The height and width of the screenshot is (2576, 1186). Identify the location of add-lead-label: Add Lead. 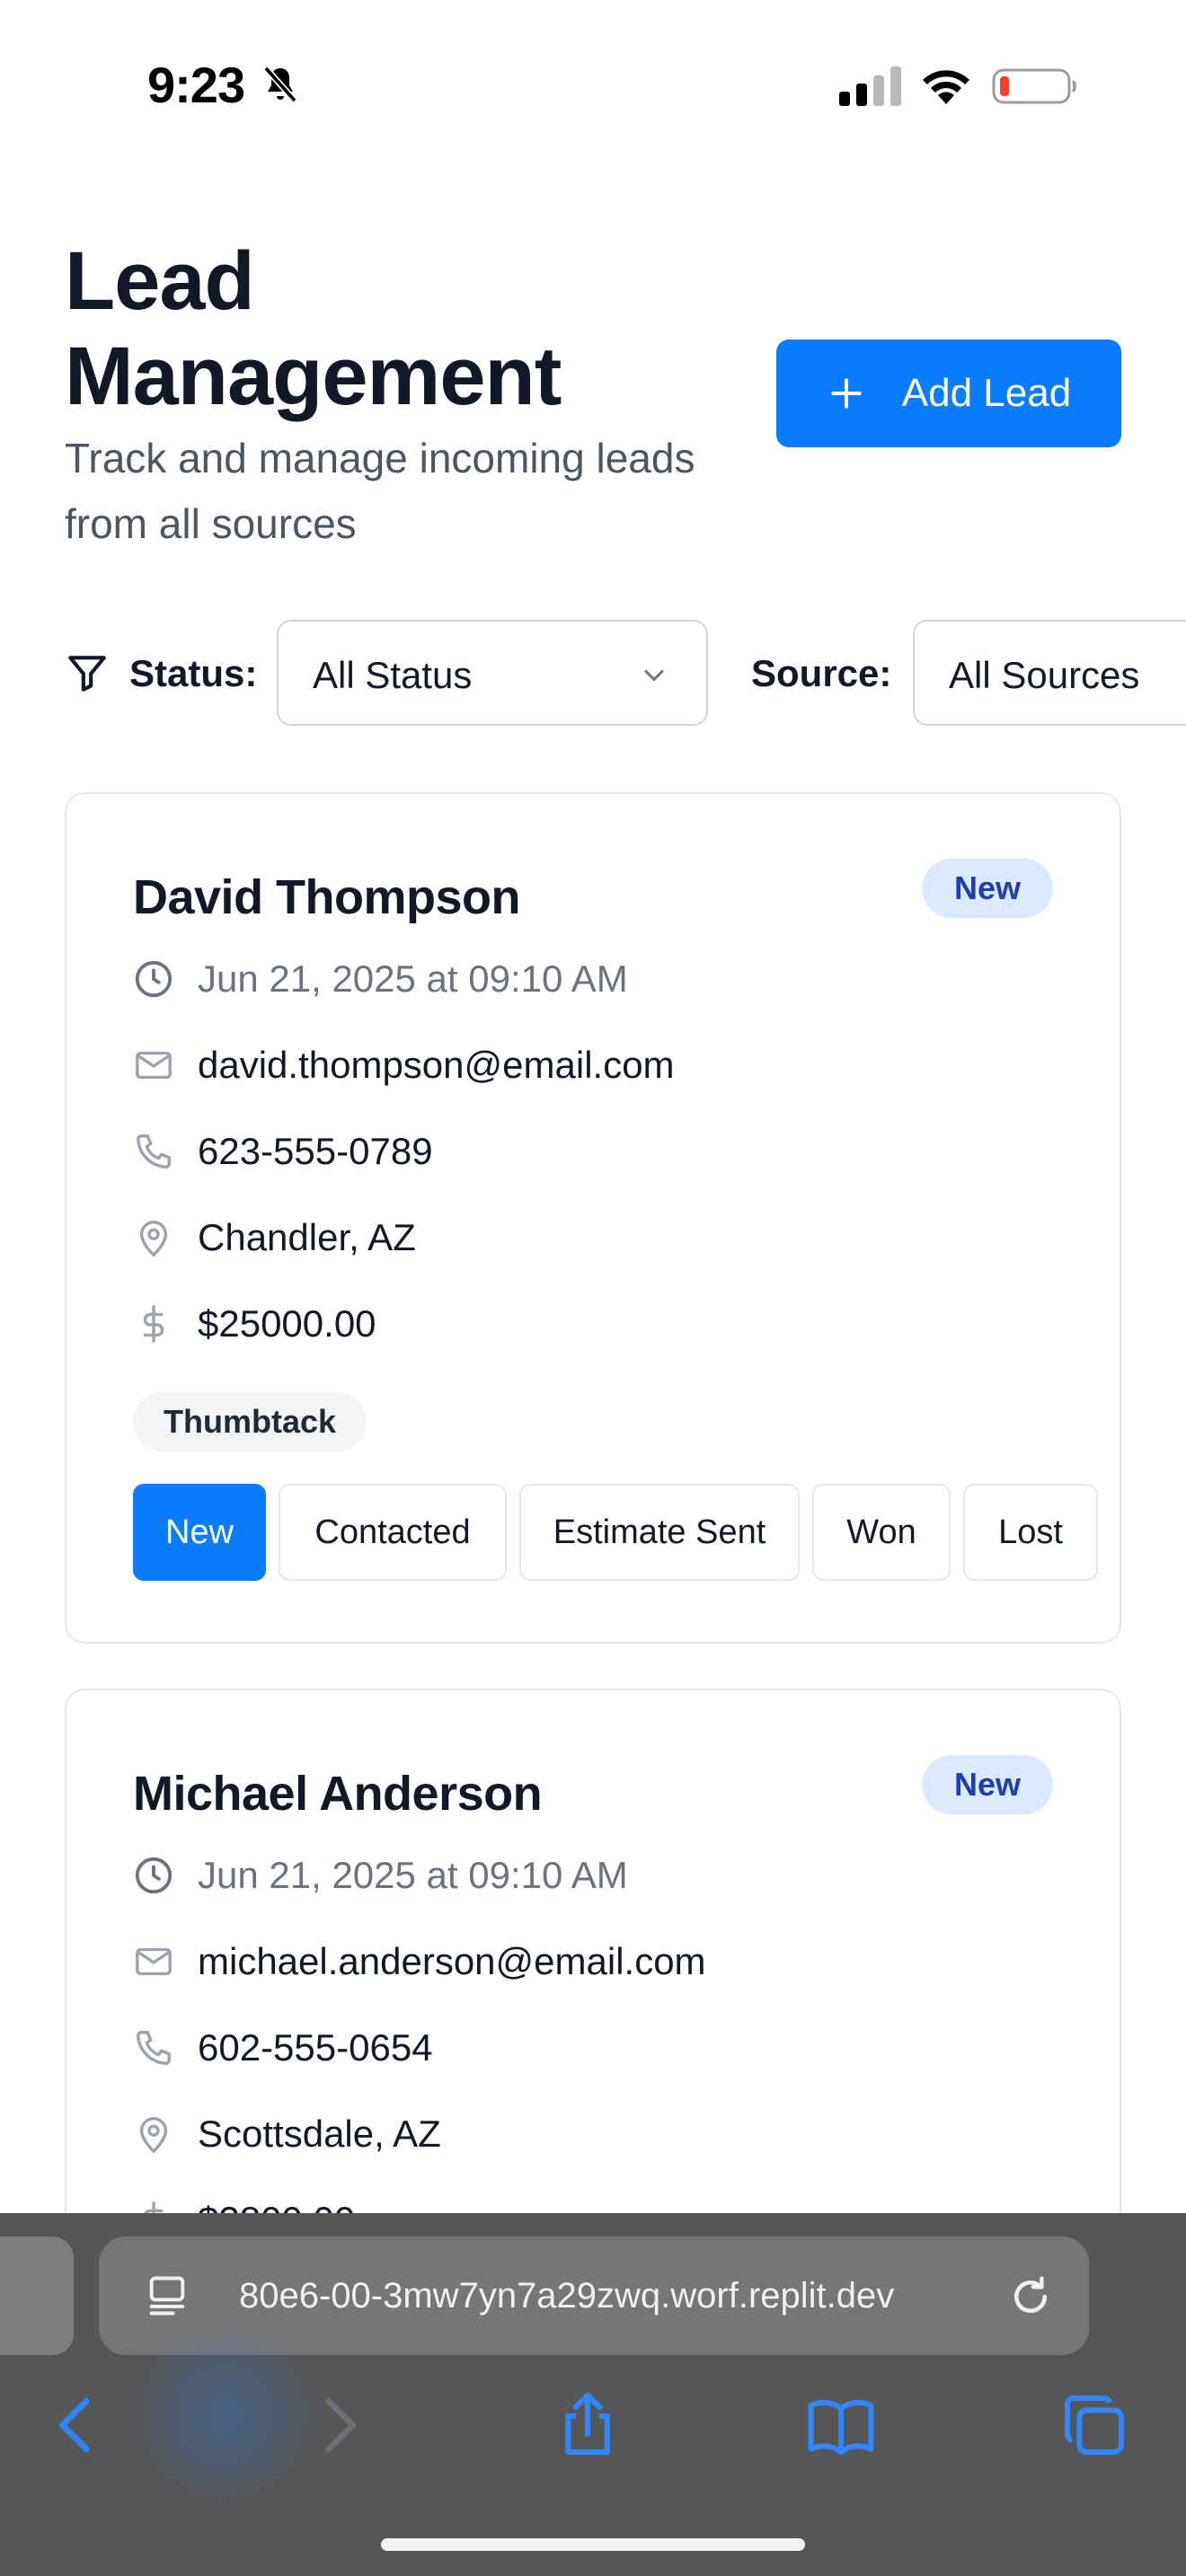
(986, 393).